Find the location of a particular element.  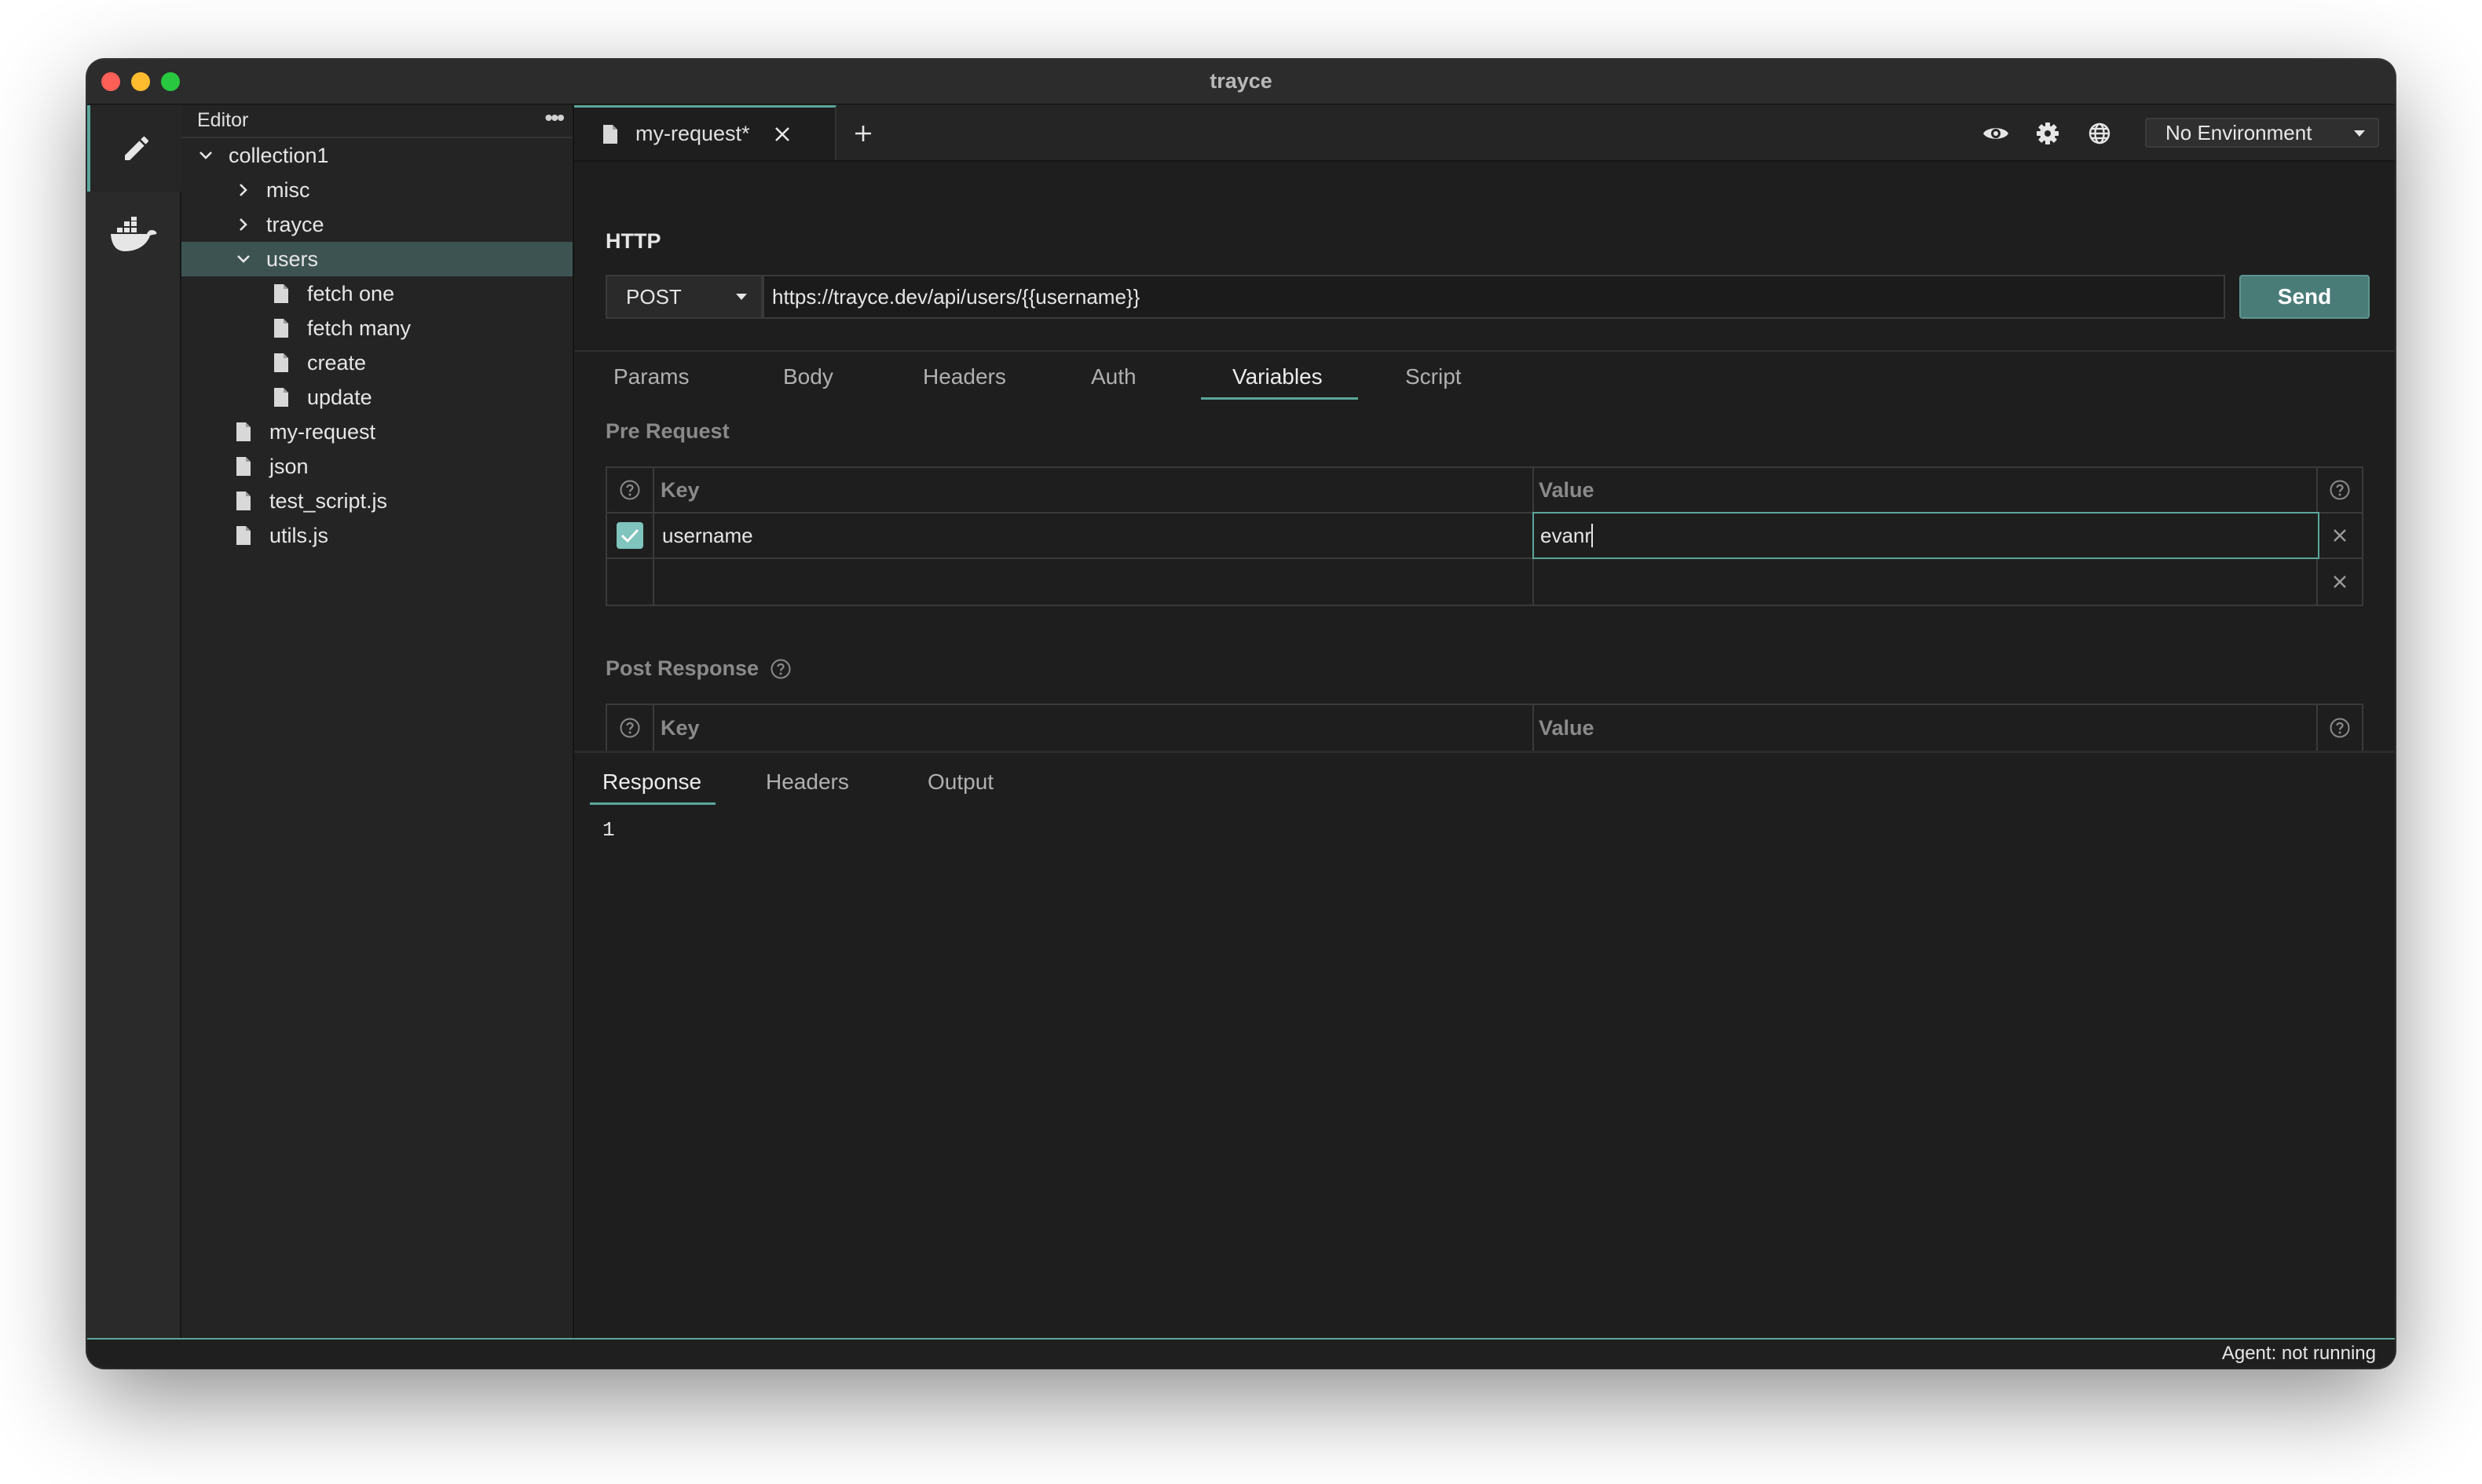

globe-icon is located at coordinates (2099, 133).